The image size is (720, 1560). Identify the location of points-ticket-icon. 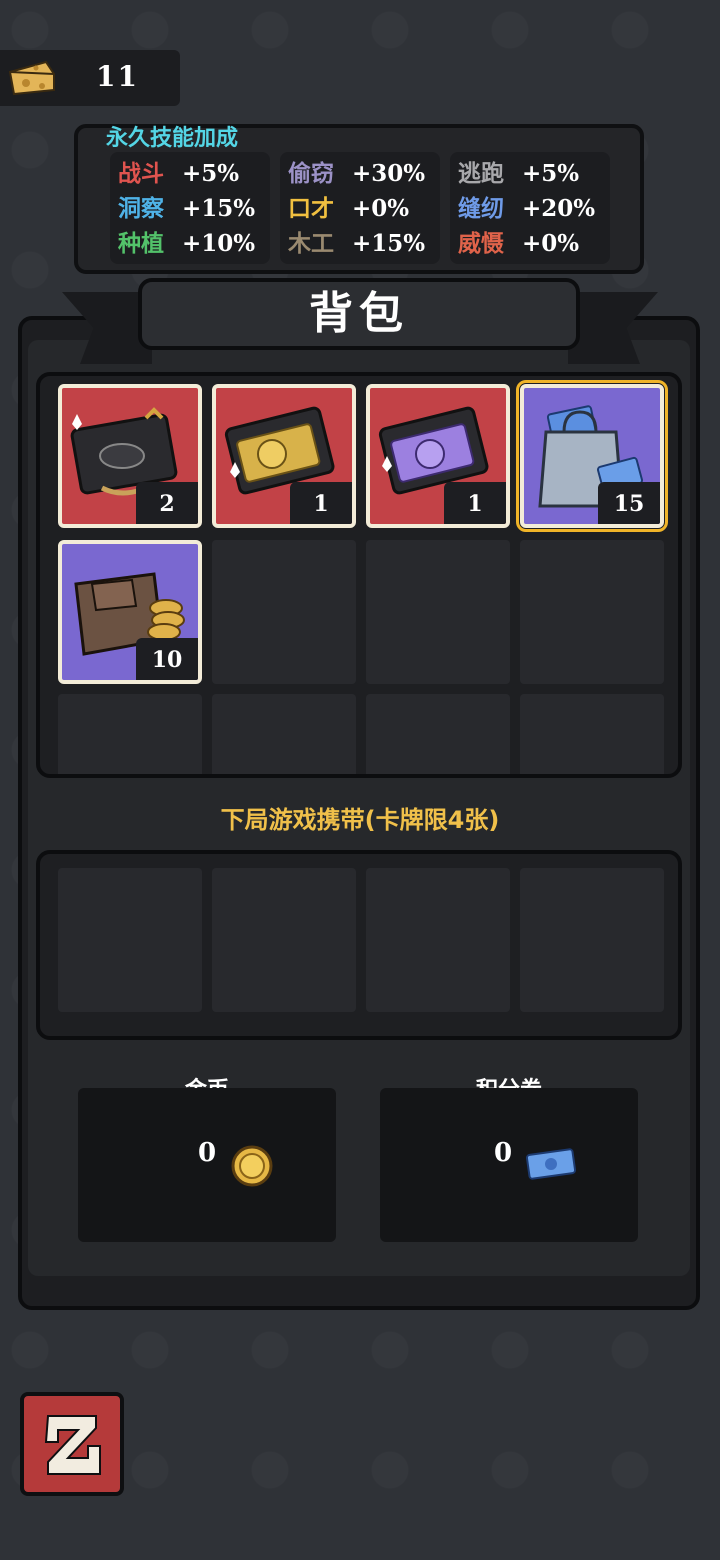
(551, 1164).